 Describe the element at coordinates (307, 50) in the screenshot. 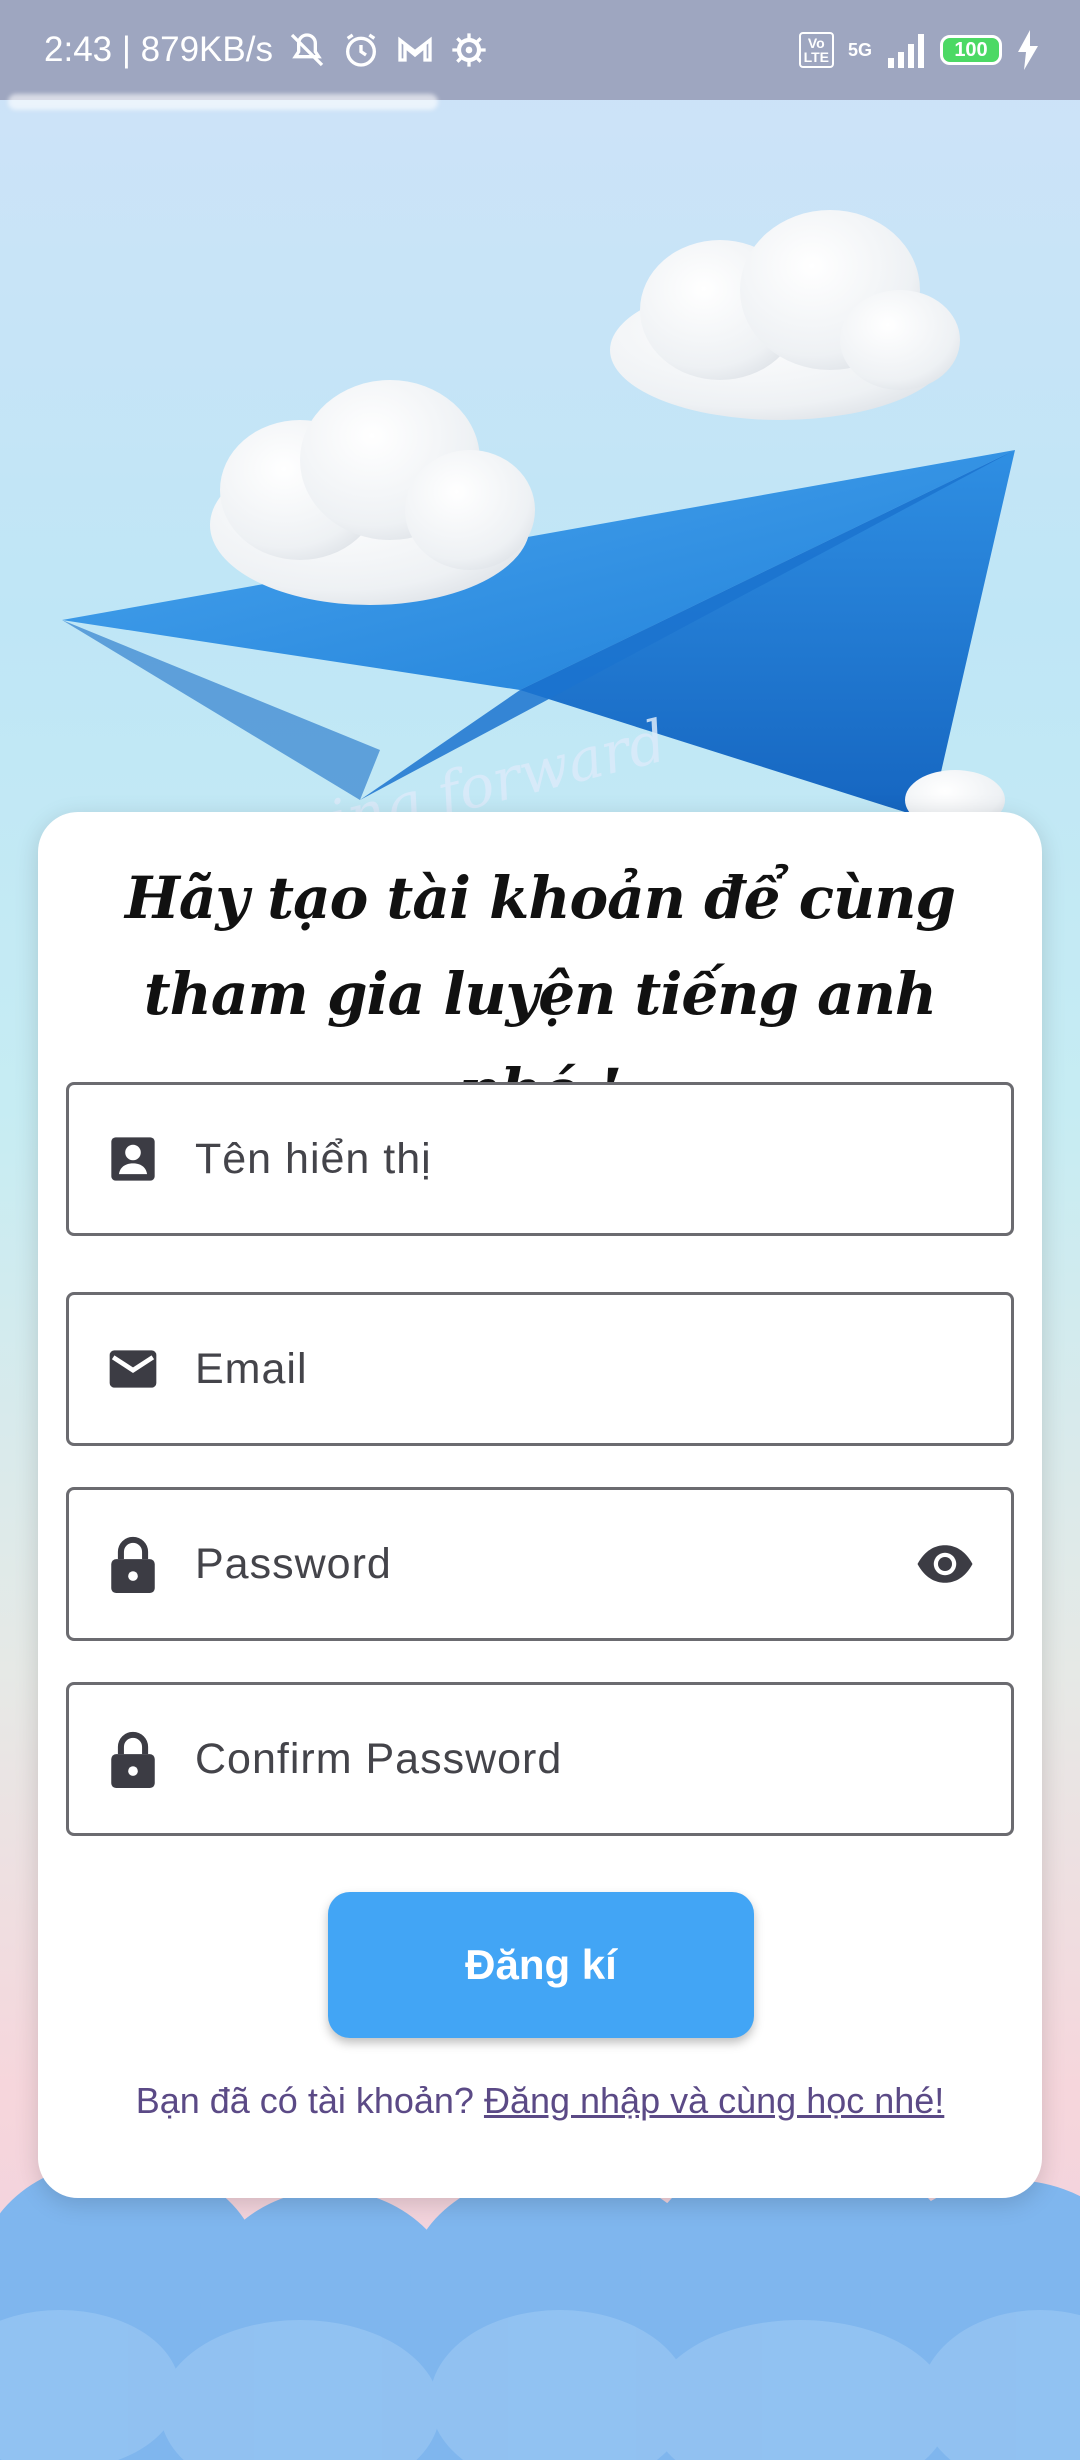

I see `mute-icon` at that location.